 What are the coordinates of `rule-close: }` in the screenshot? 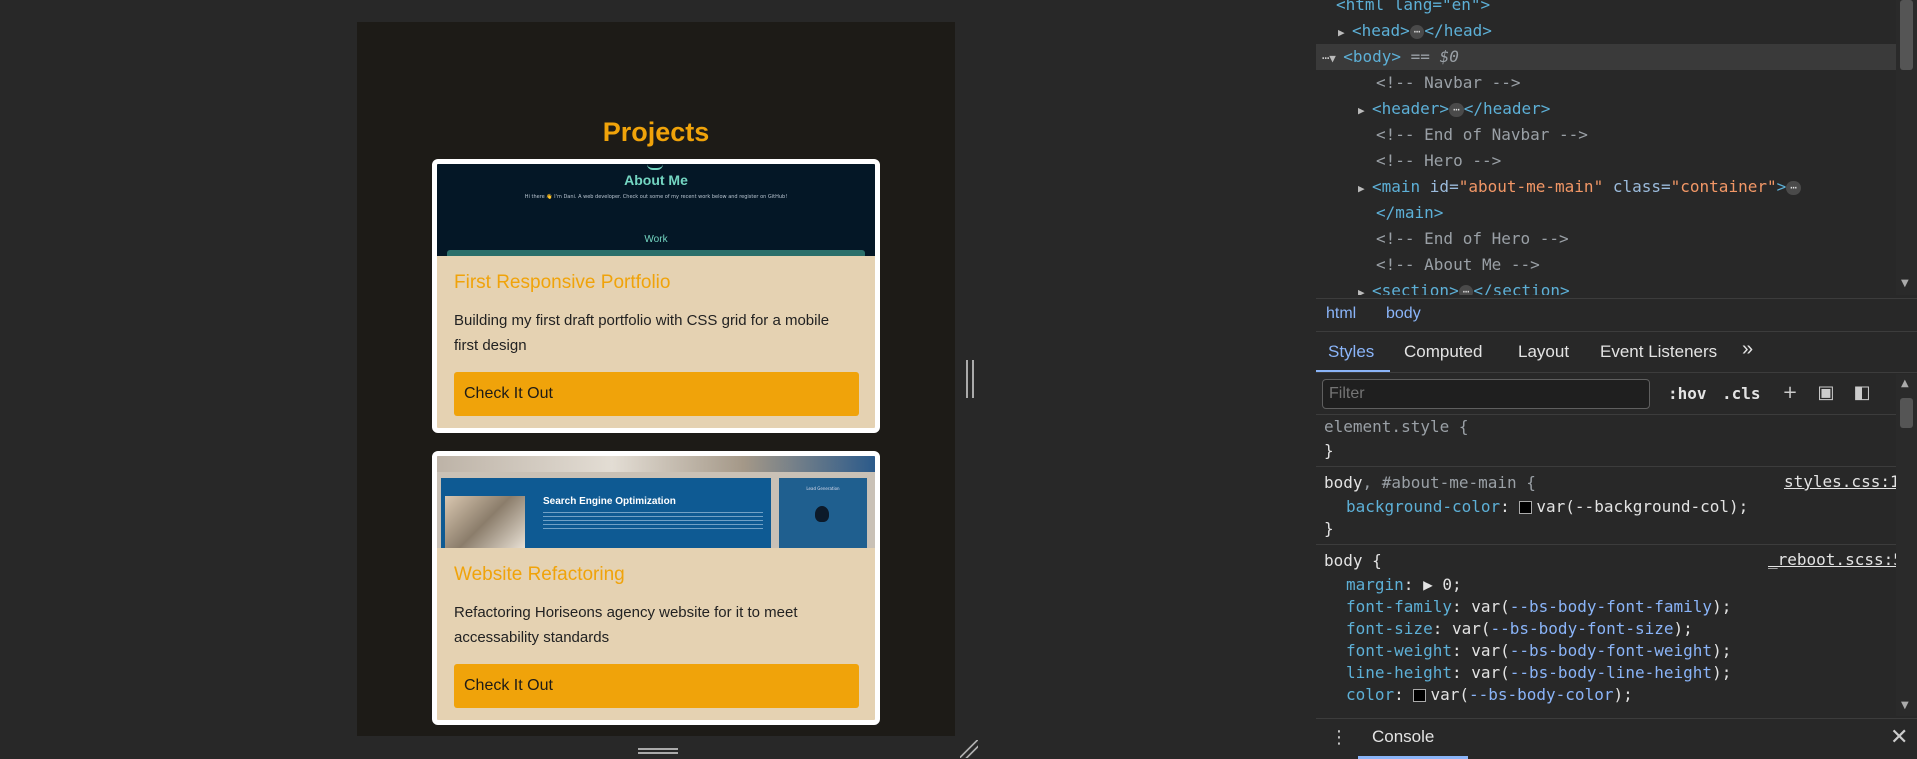 It's located at (1329, 529).